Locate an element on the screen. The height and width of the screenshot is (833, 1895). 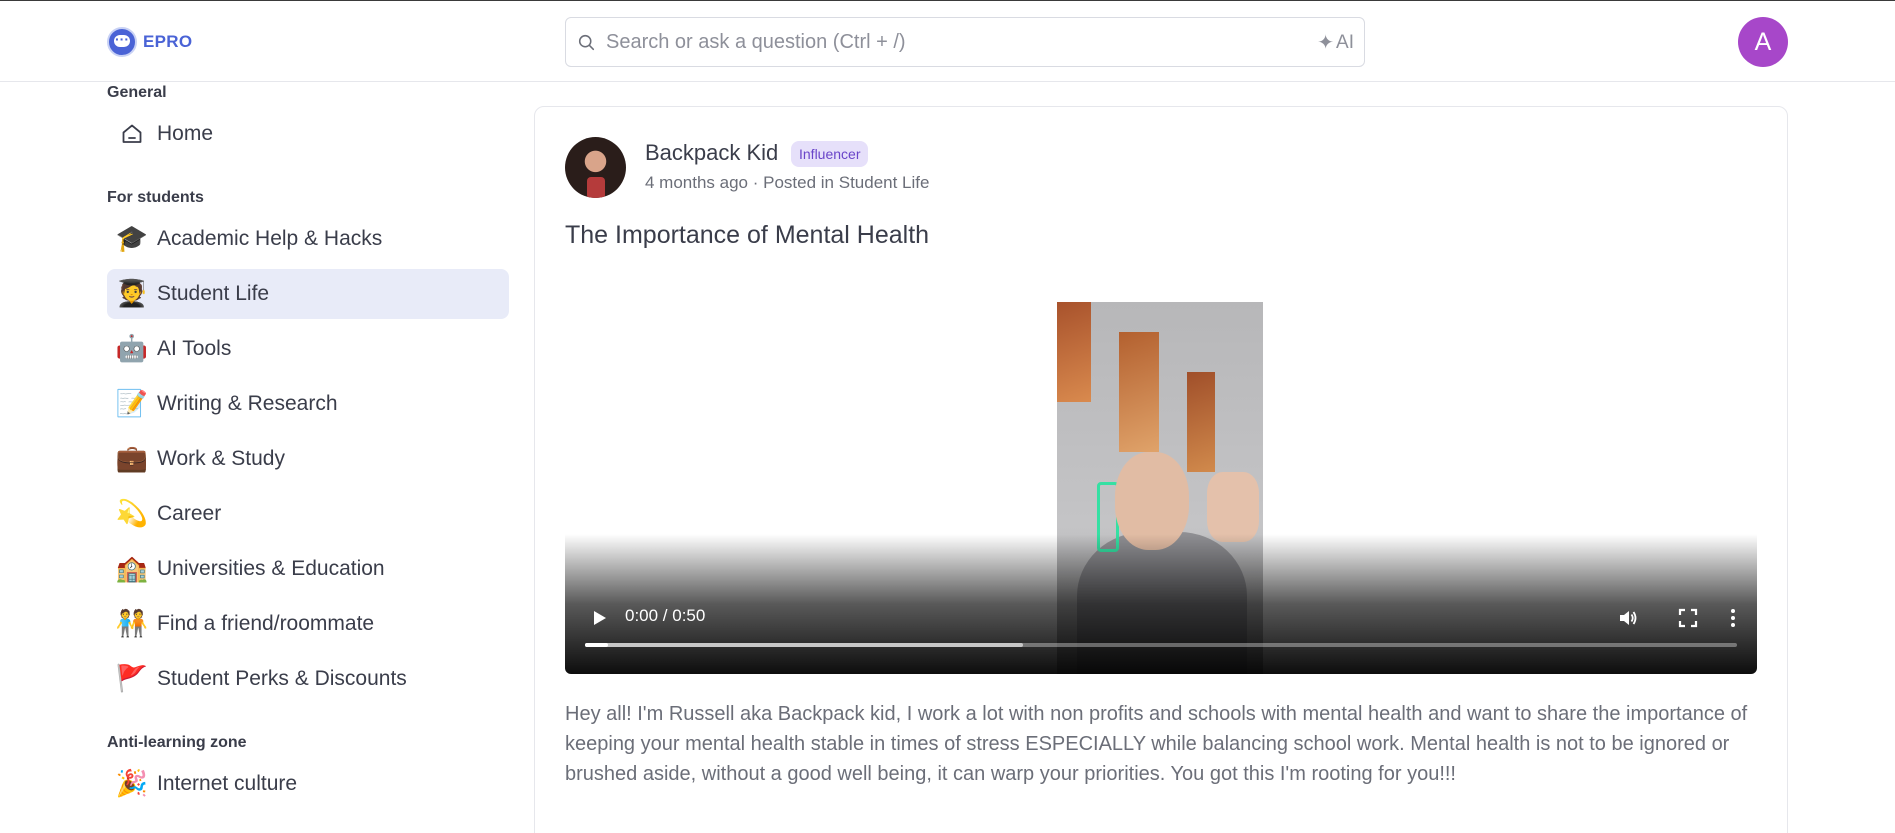
sidebar-item-ai-tools: 🤖 AI Tools is located at coordinates (308, 349).